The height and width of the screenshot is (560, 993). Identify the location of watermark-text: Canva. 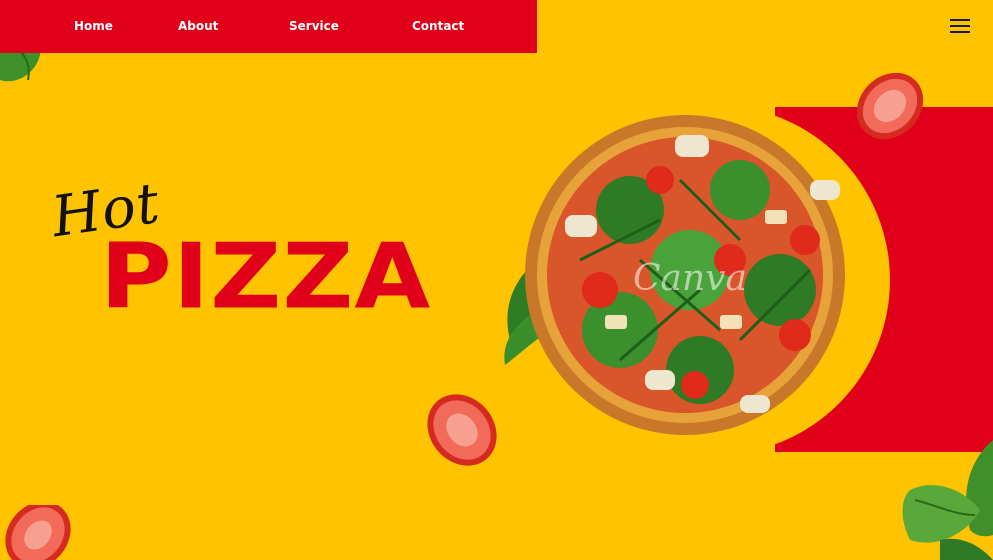
(690, 278).